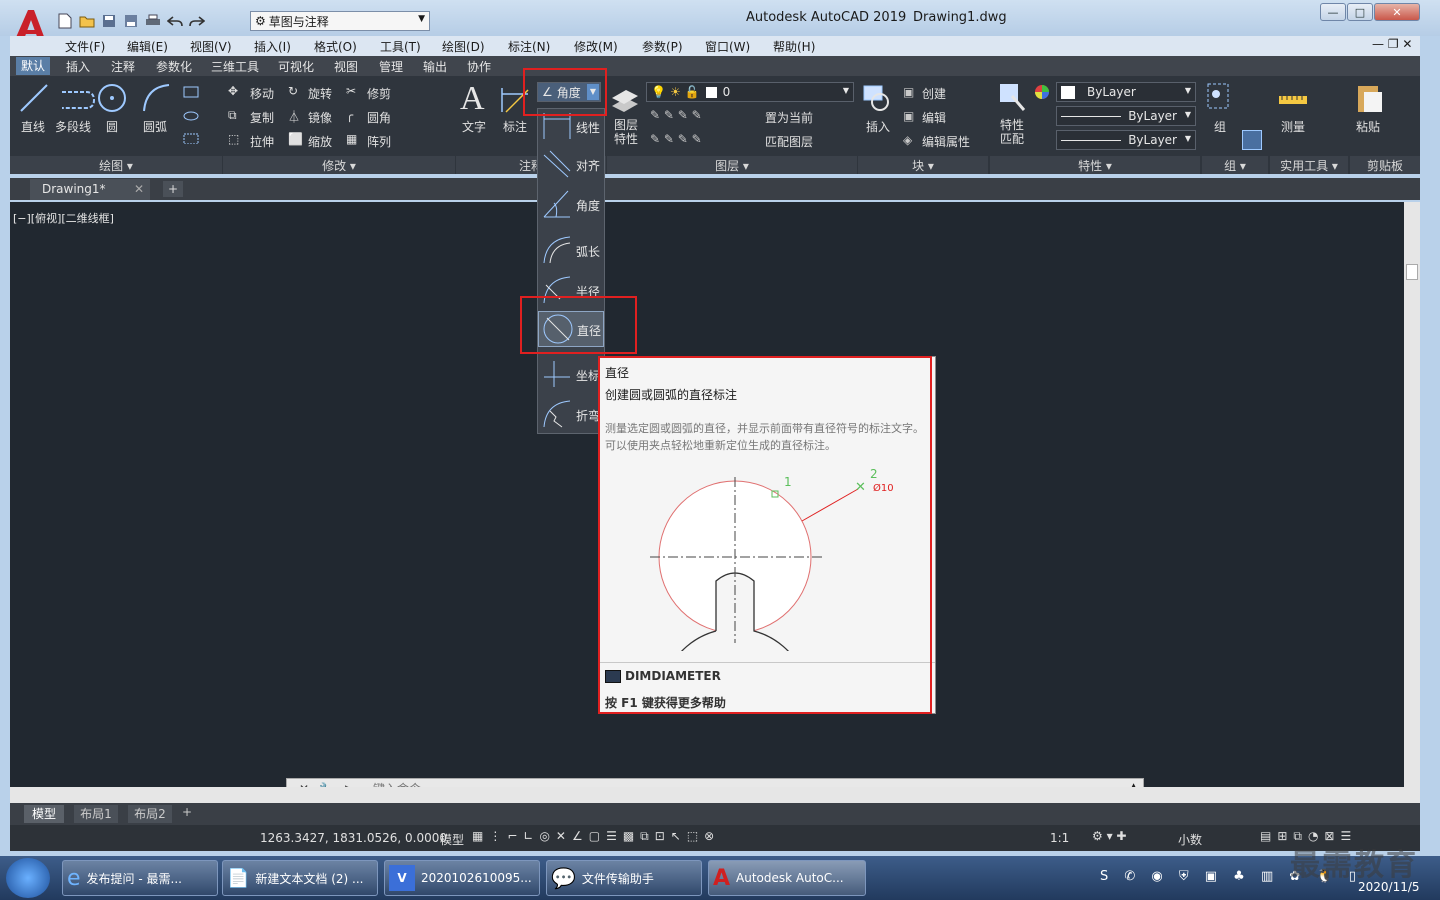 The width and height of the screenshot is (1440, 900). I want to click on menu-file: 文件(F), so click(85, 46).